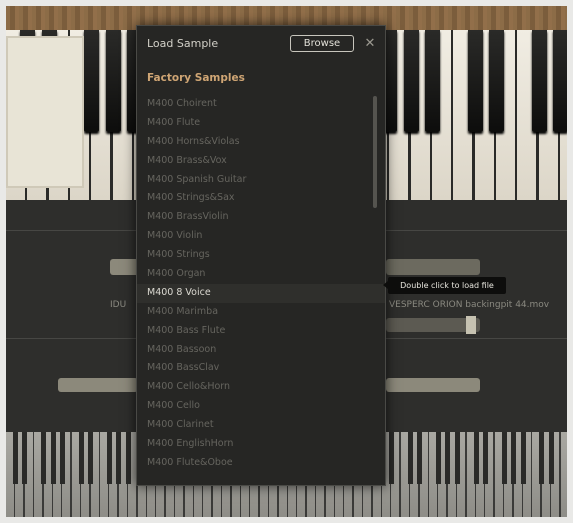  What do you see at coordinates (257, 331) in the screenshot?
I see `list-item: M400 Bass Flute` at bounding box center [257, 331].